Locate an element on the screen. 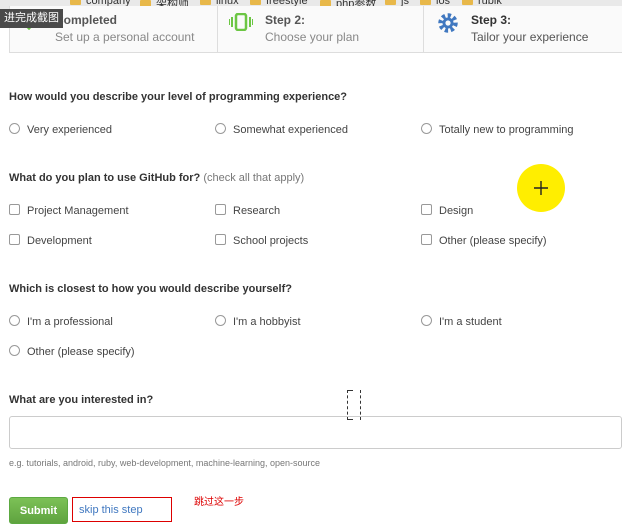  text-cursor-marker is located at coordinates (354, 405).